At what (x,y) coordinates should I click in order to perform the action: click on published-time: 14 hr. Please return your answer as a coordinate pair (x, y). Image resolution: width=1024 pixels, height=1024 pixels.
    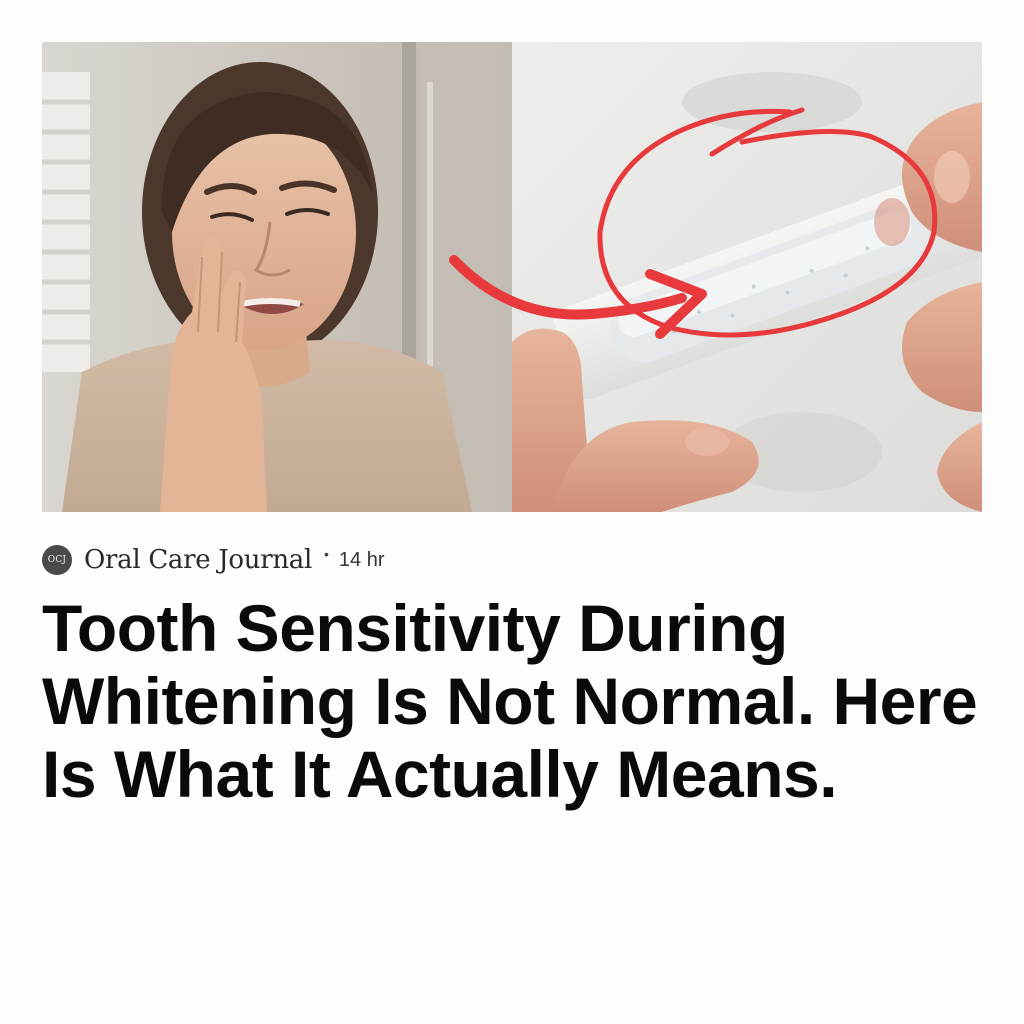
    Looking at the image, I should click on (361, 559).